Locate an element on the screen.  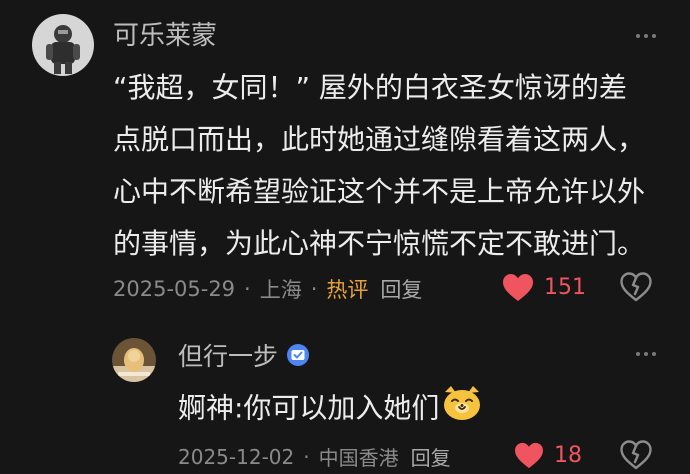
reply-user-avatar is located at coordinates (134, 360).